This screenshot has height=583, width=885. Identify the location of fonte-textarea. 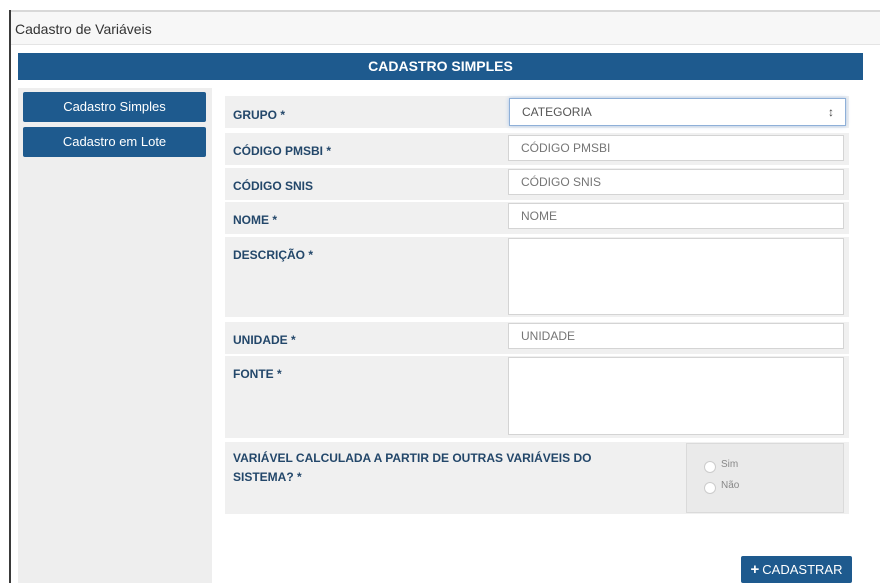
(676, 396).